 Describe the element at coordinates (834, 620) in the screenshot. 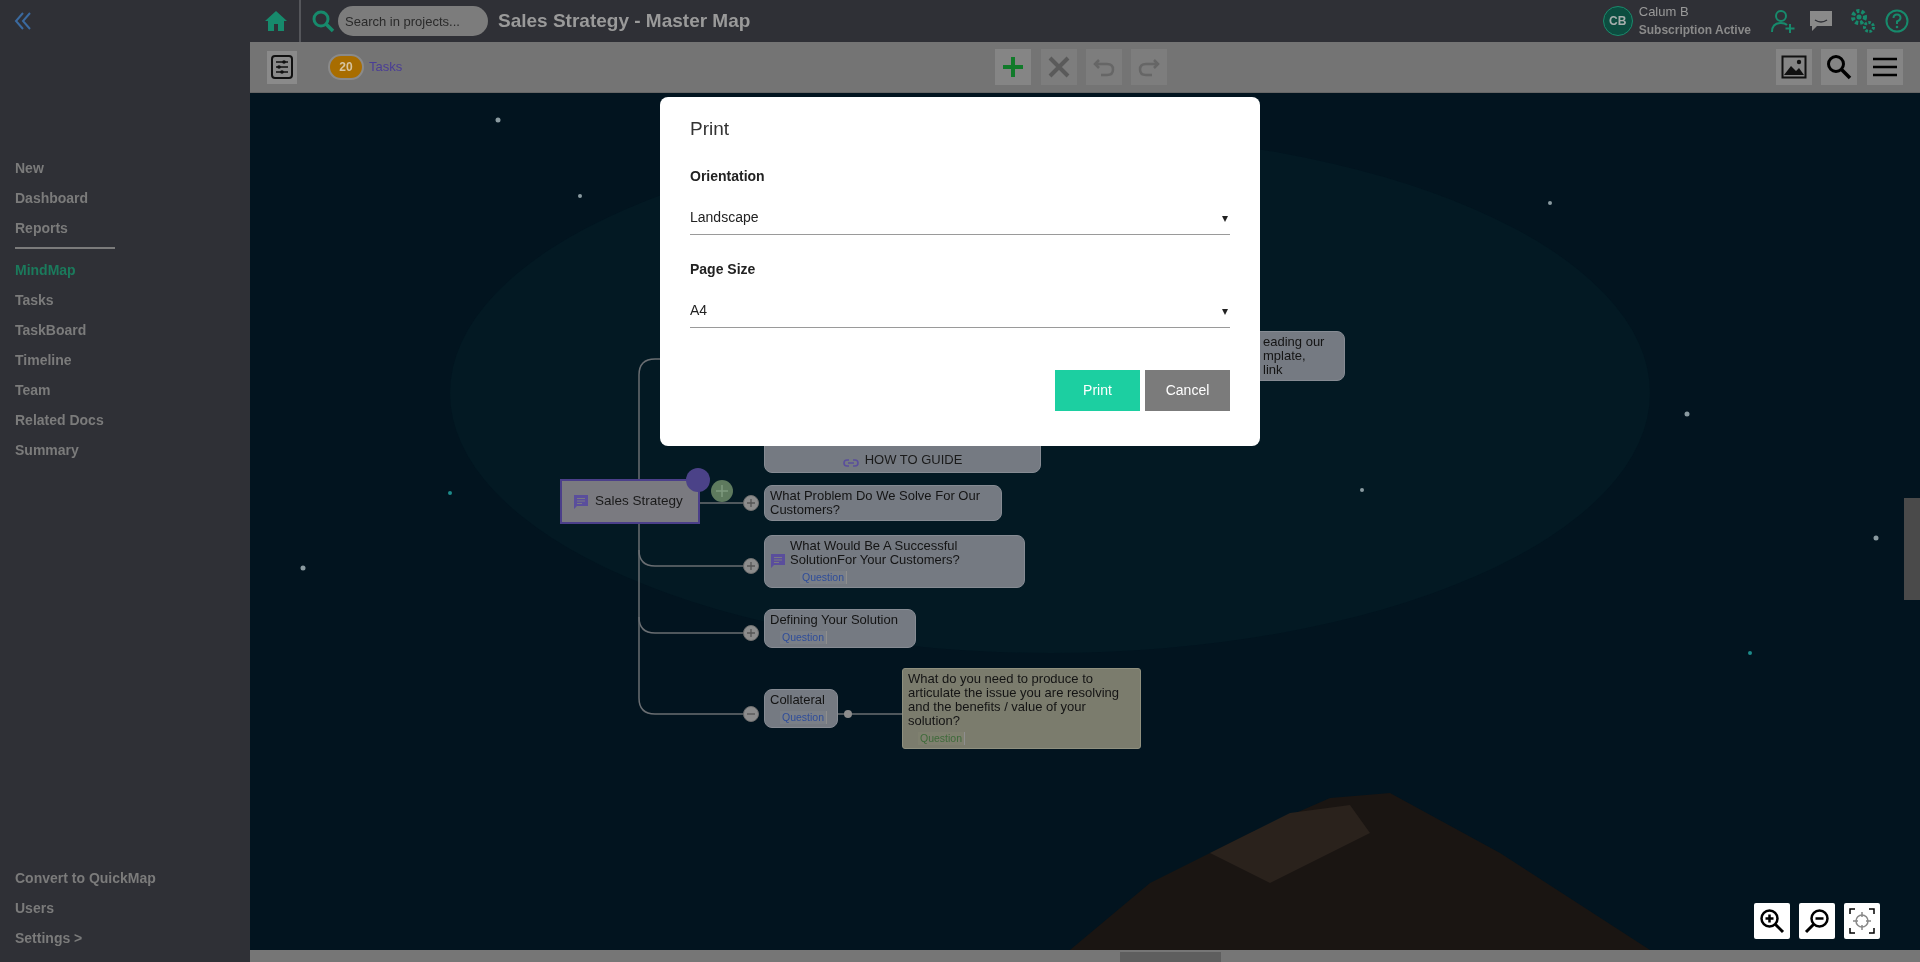

I see `node-label: Defining Your Solution` at that location.